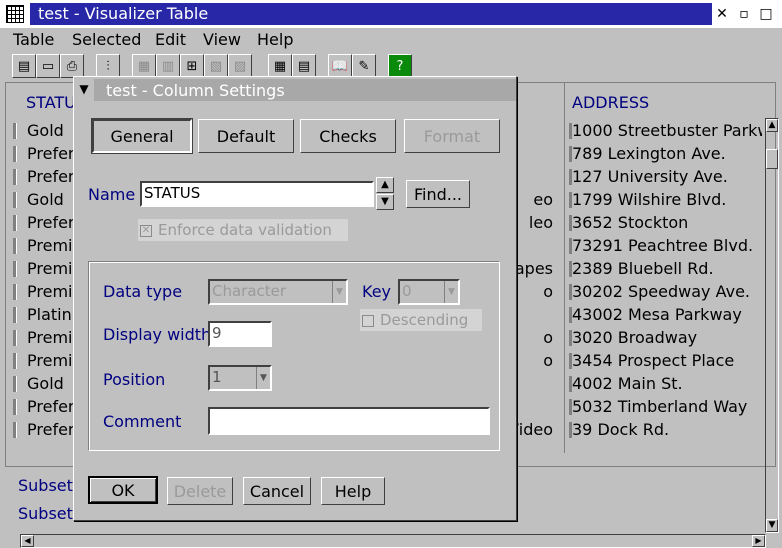  I want to click on address-cell: 43002 Mesa Parkway, so click(657, 314).